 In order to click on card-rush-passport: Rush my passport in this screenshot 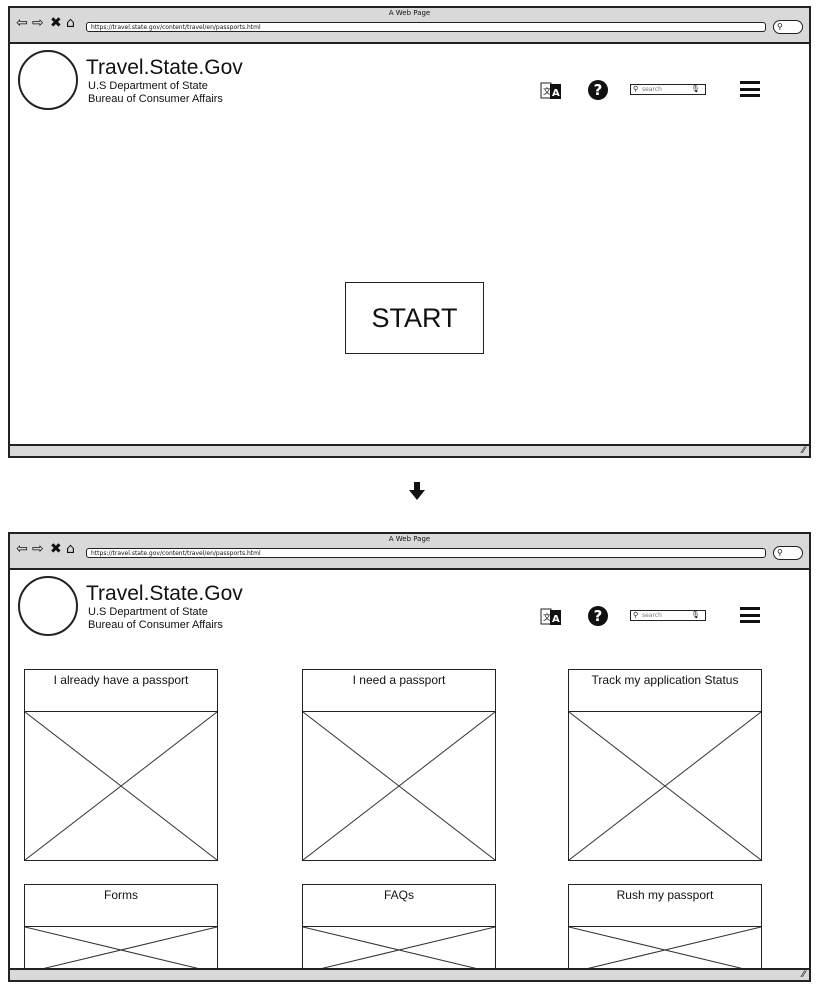, I will do `click(665, 929)`.